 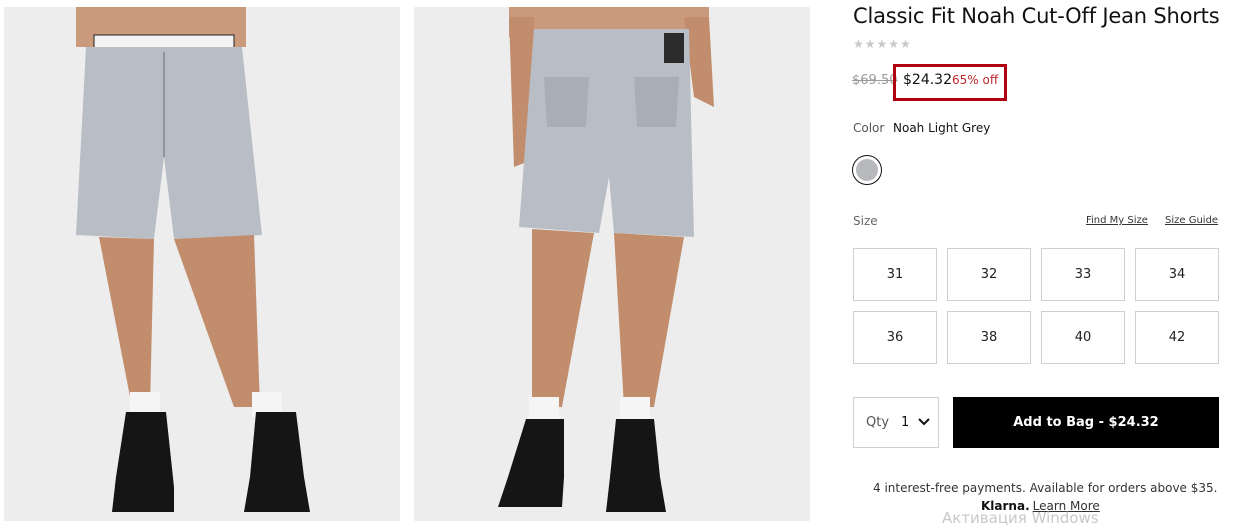 What do you see at coordinates (895, 274) in the screenshot?
I see `size-option: 31` at bounding box center [895, 274].